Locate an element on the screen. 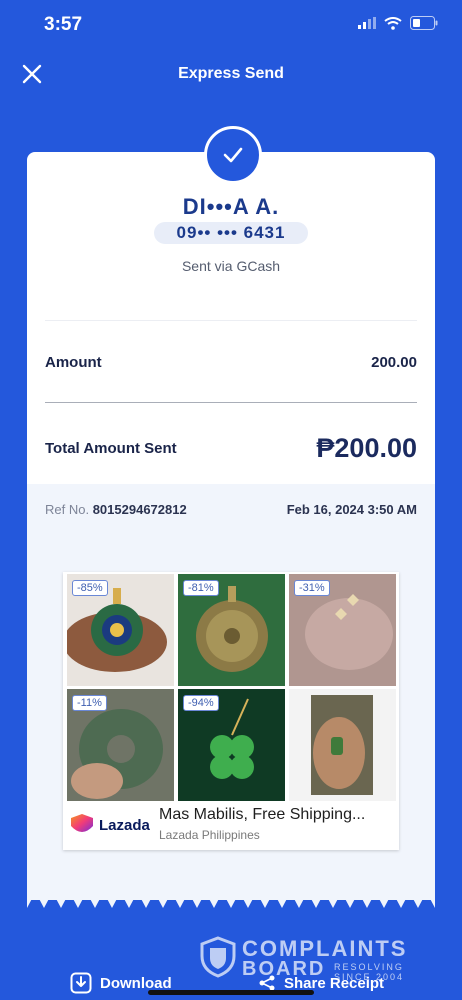  lazada-heart-icon is located at coordinates (82, 823).